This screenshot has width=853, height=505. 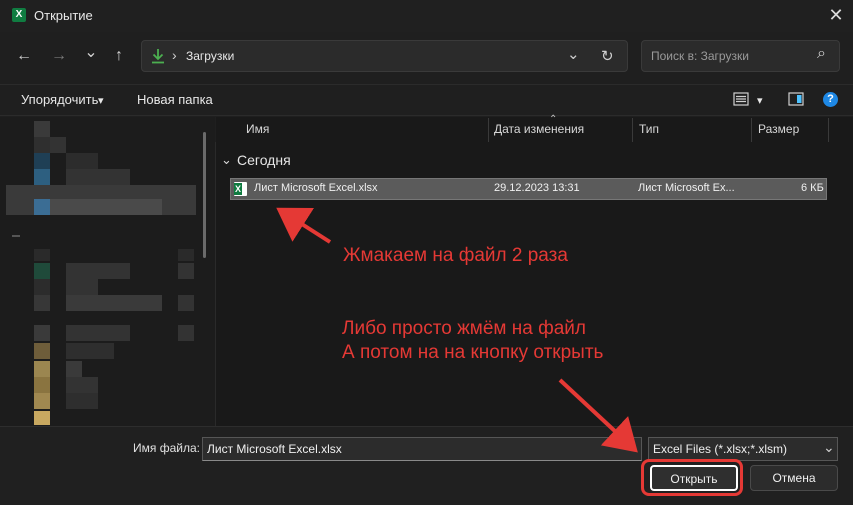 What do you see at coordinates (598, 415) in the screenshot?
I see `annotation-arrow-to-open` at bounding box center [598, 415].